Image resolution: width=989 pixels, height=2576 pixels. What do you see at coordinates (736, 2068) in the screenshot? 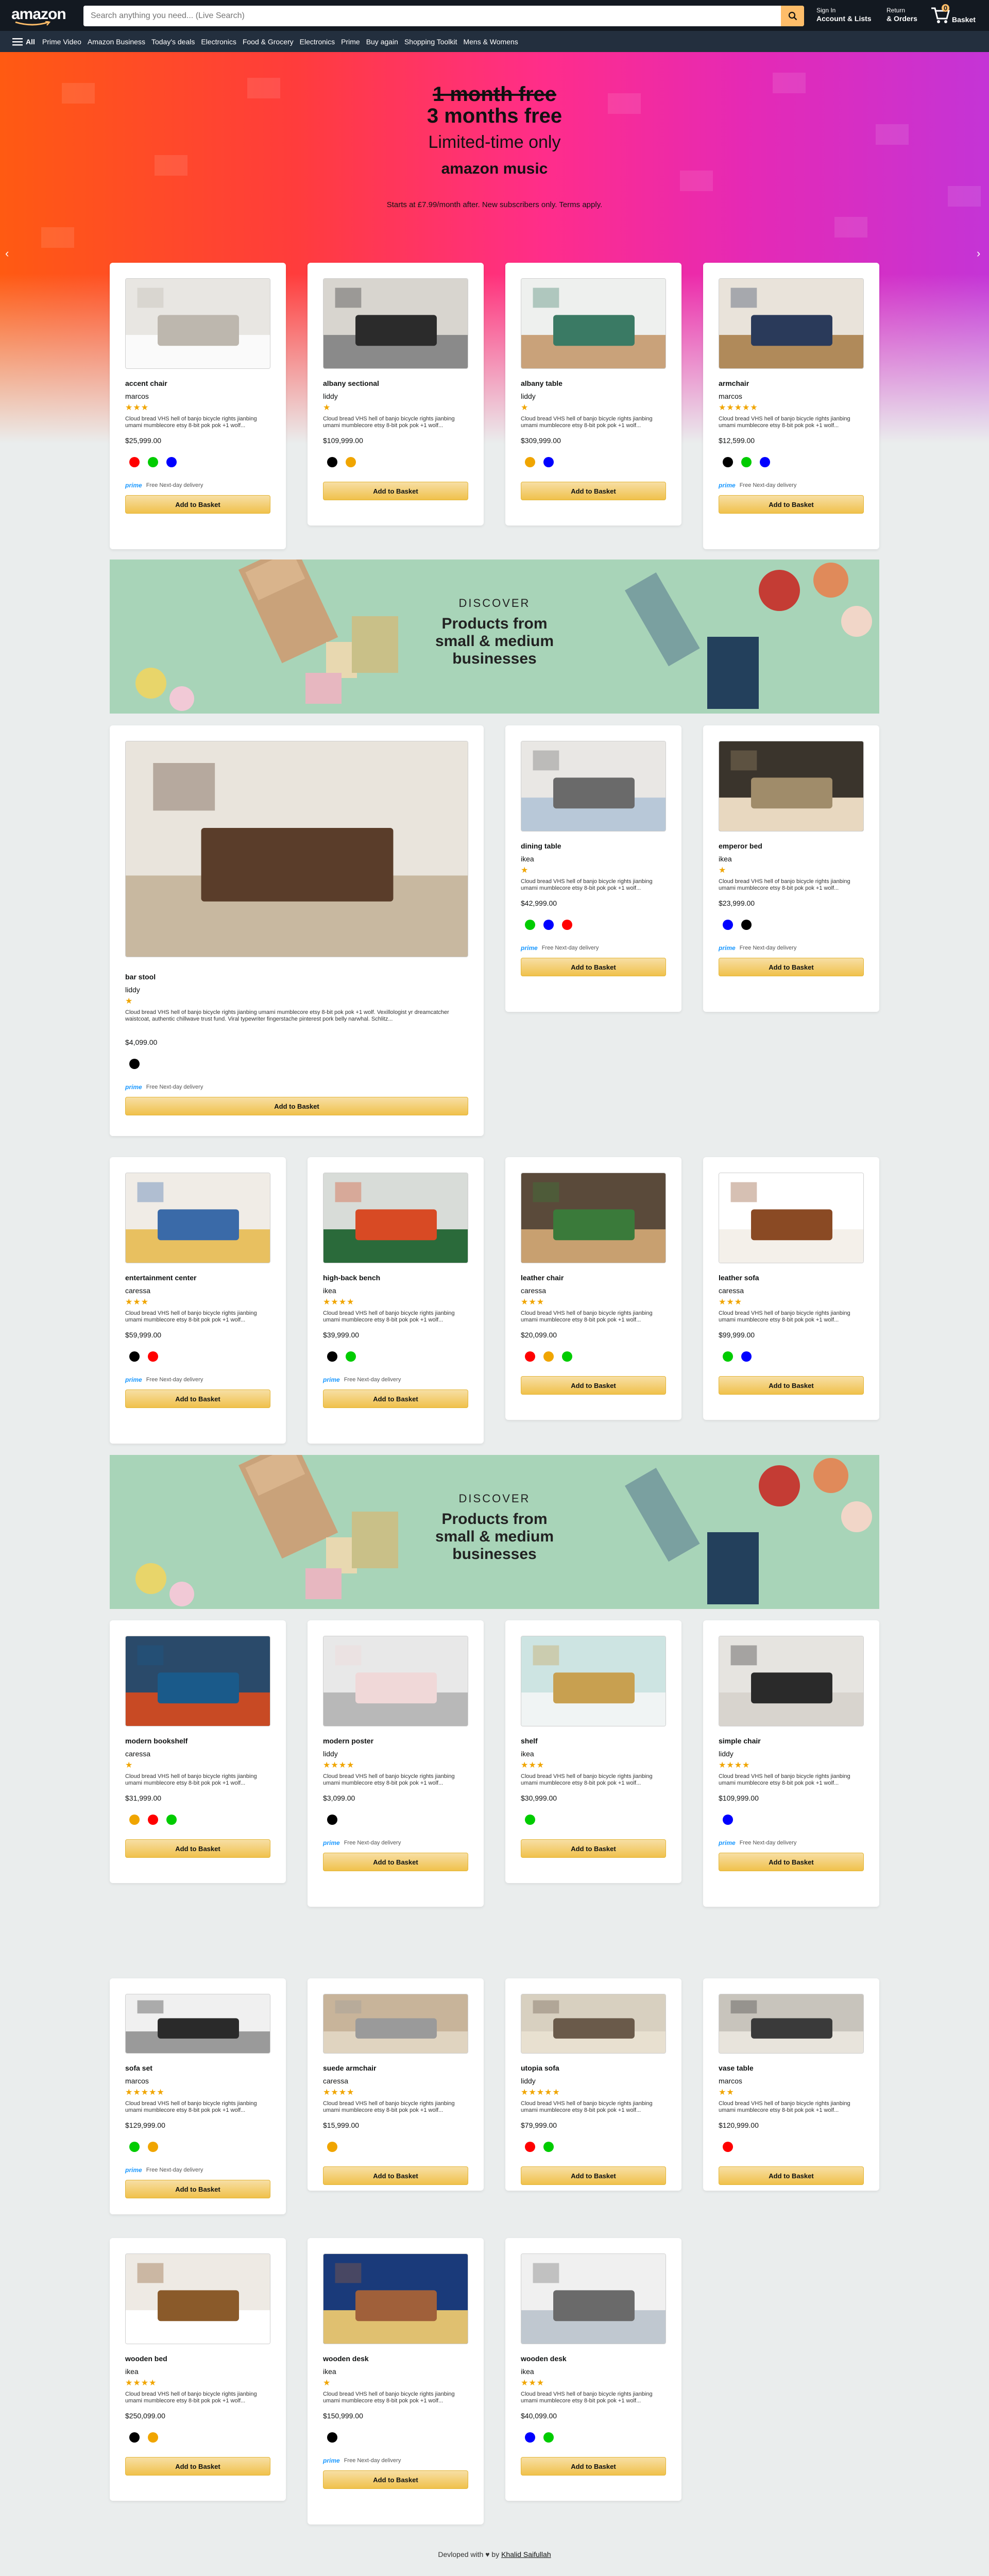
I see `product-name: vase table` at bounding box center [736, 2068].